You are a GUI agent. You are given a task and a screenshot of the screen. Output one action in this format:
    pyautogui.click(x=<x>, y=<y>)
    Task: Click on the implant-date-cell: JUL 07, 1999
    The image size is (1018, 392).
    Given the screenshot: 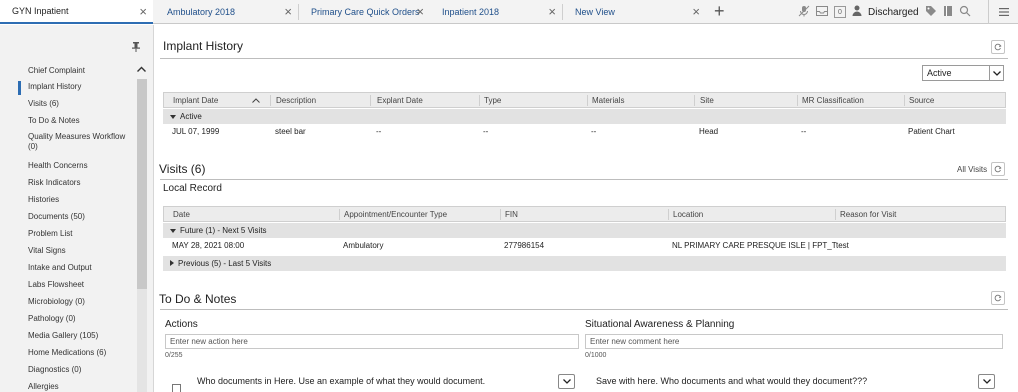 What is the action you would take?
    pyautogui.click(x=196, y=131)
    